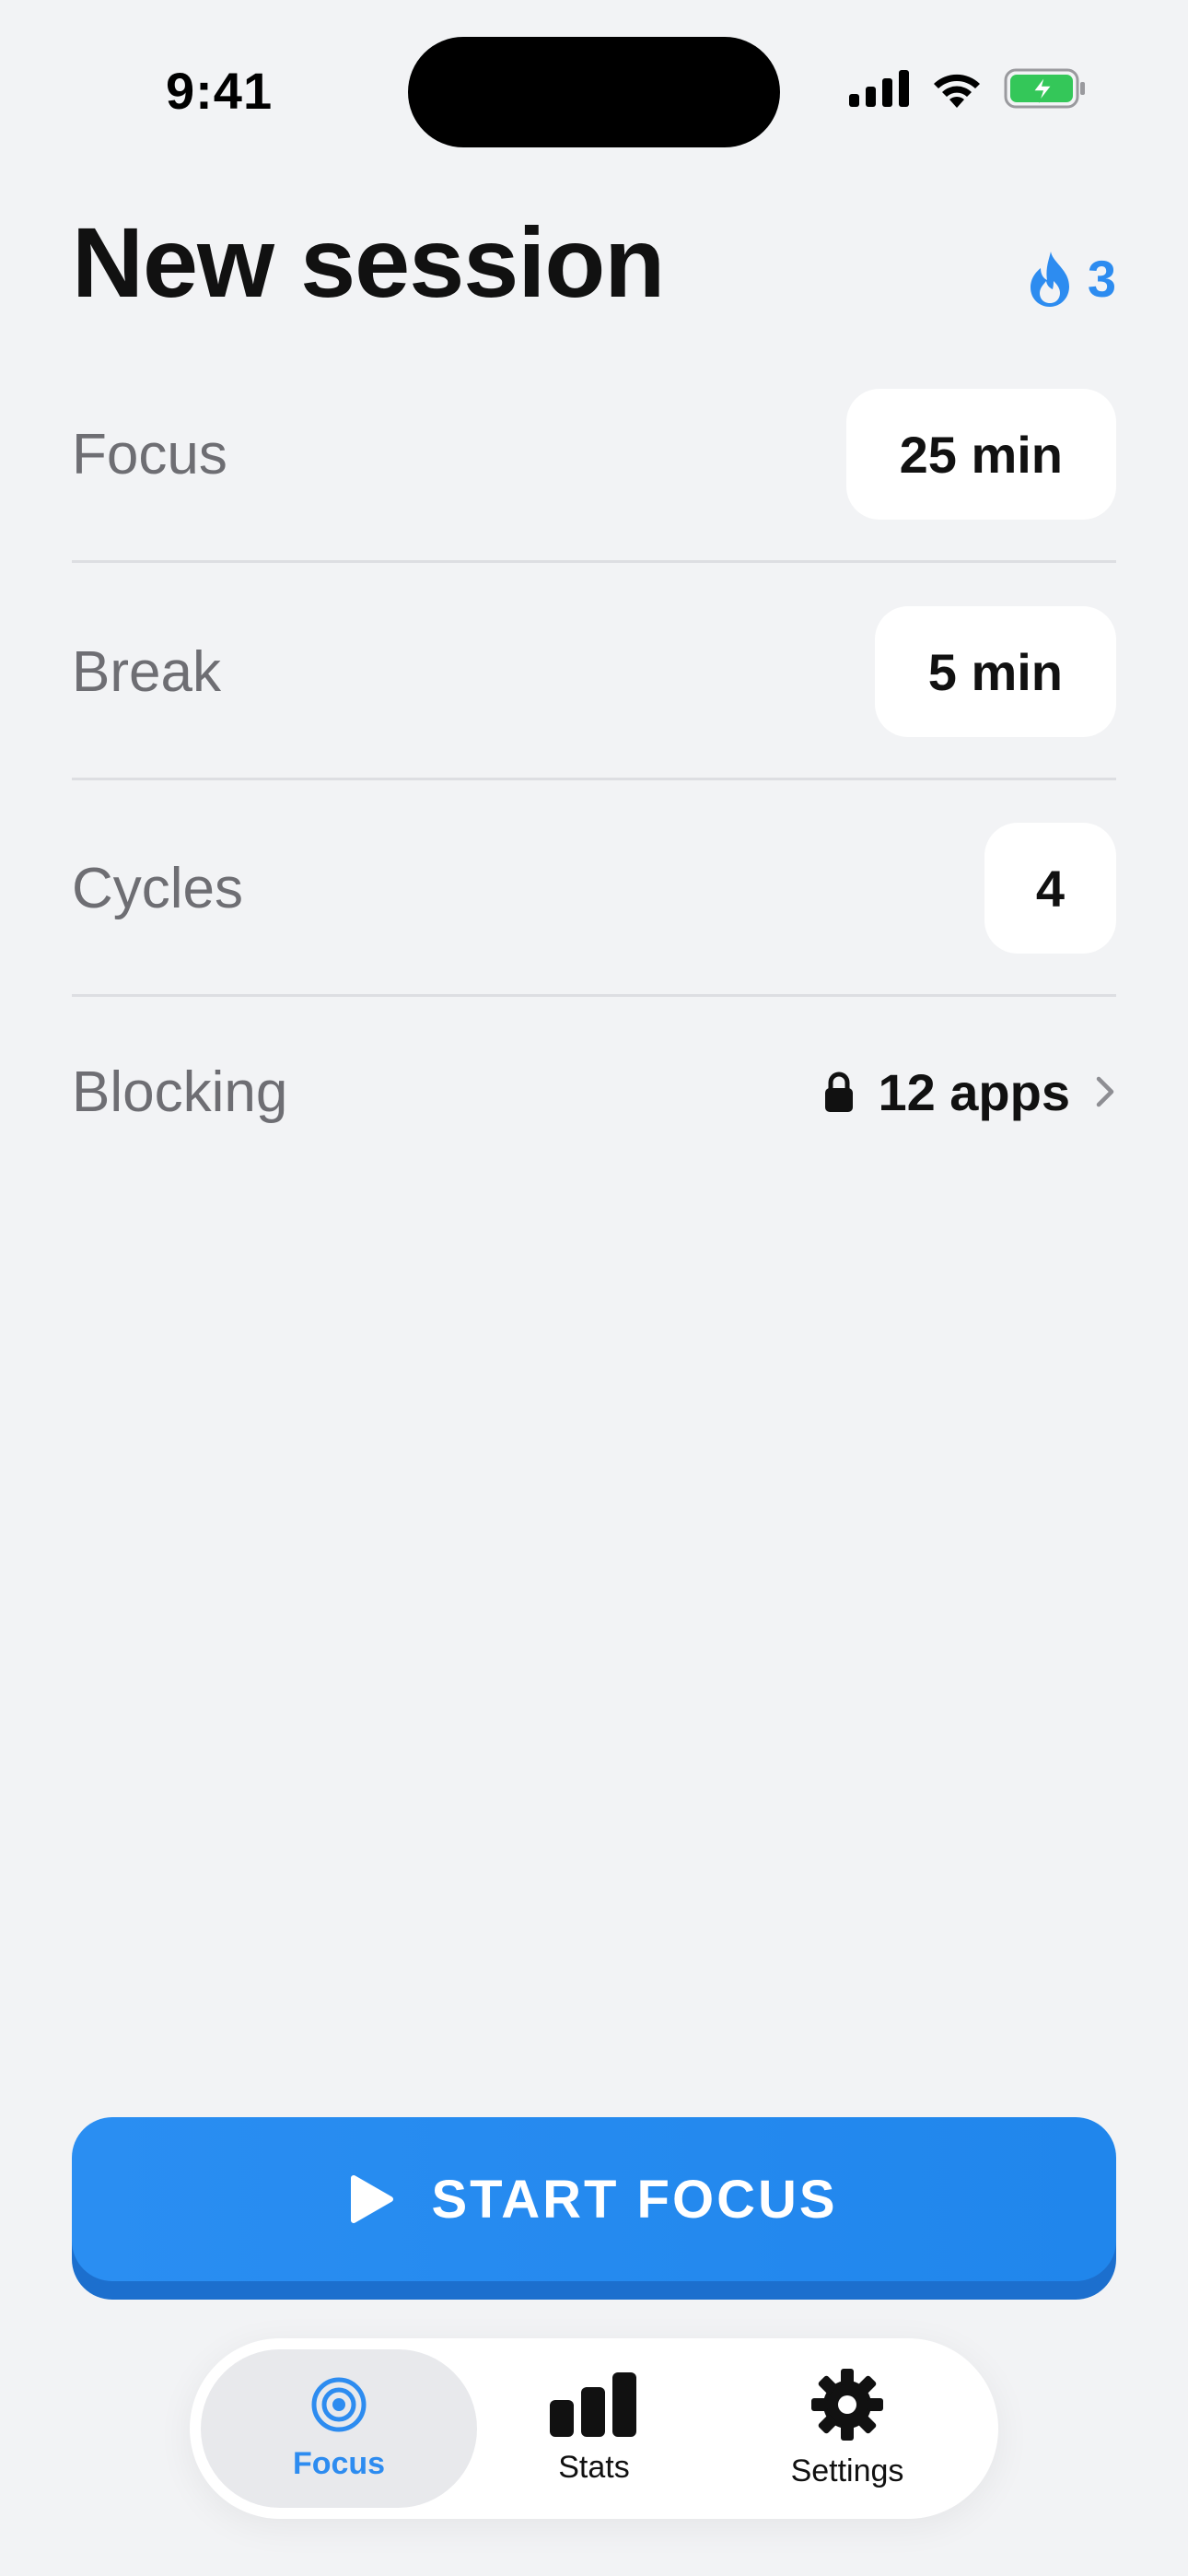  Describe the element at coordinates (974, 1091) in the screenshot. I see `blocking-apps-count: 12 apps` at that location.